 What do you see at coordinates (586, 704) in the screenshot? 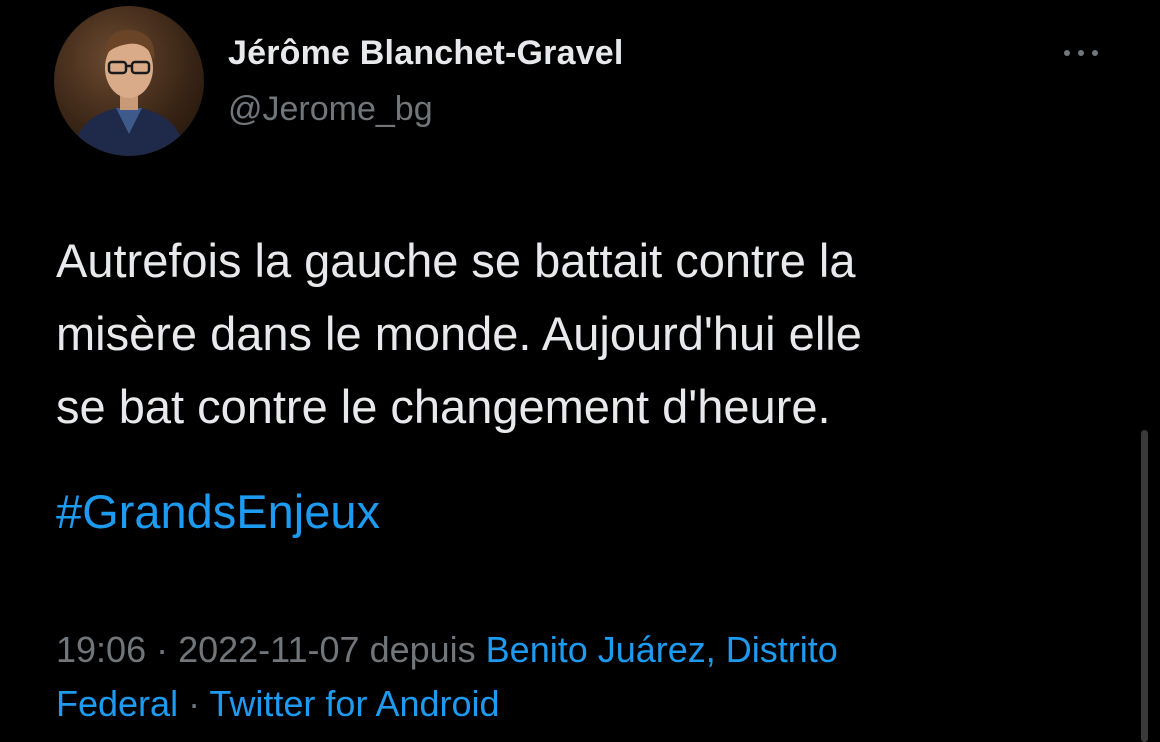
I see `meta-line-2: Federal · Twitter for Android` at bounding box center [586, 704].